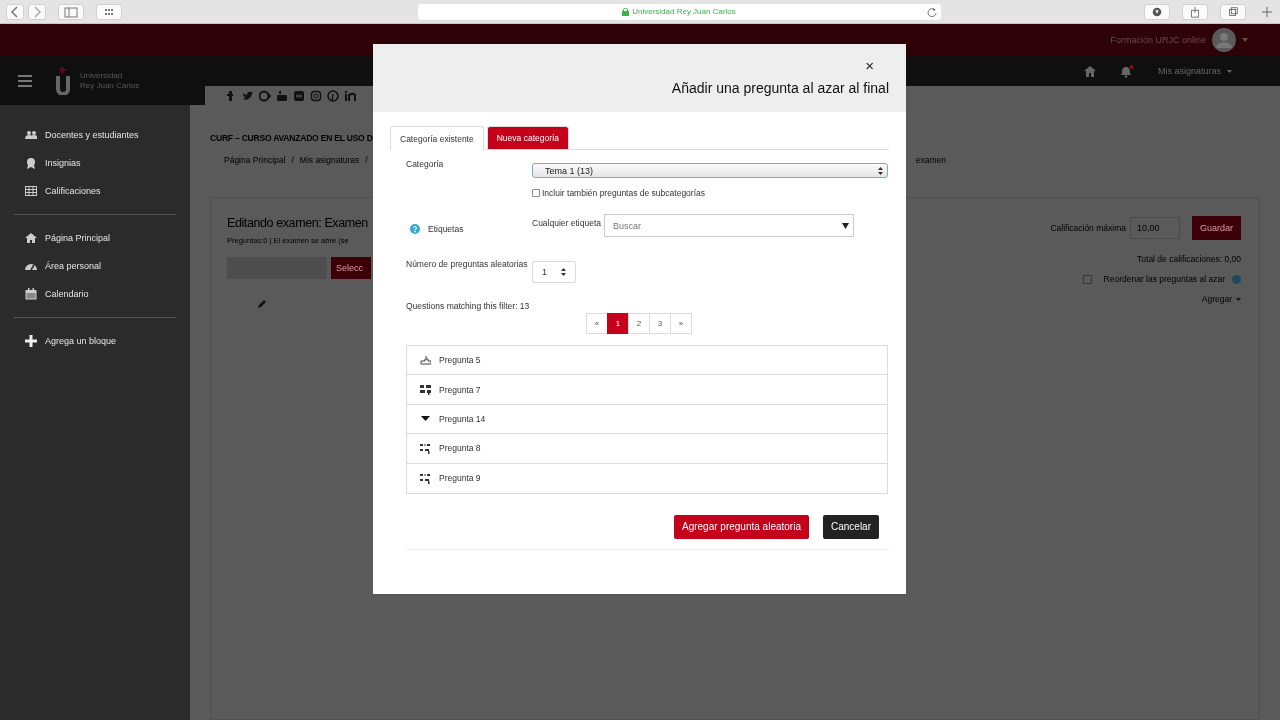  Describe the element at coordinates (31, 163) in the screenshot. I see `badge-icon` at that location.